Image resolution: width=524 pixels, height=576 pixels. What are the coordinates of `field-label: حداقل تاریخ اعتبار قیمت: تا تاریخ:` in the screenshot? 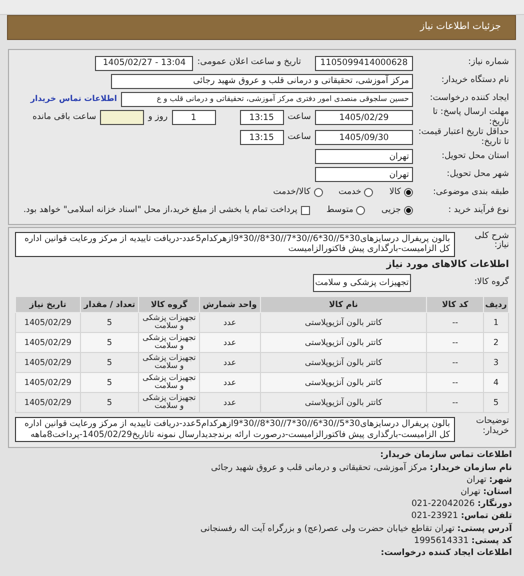 It's located at (463, 138).